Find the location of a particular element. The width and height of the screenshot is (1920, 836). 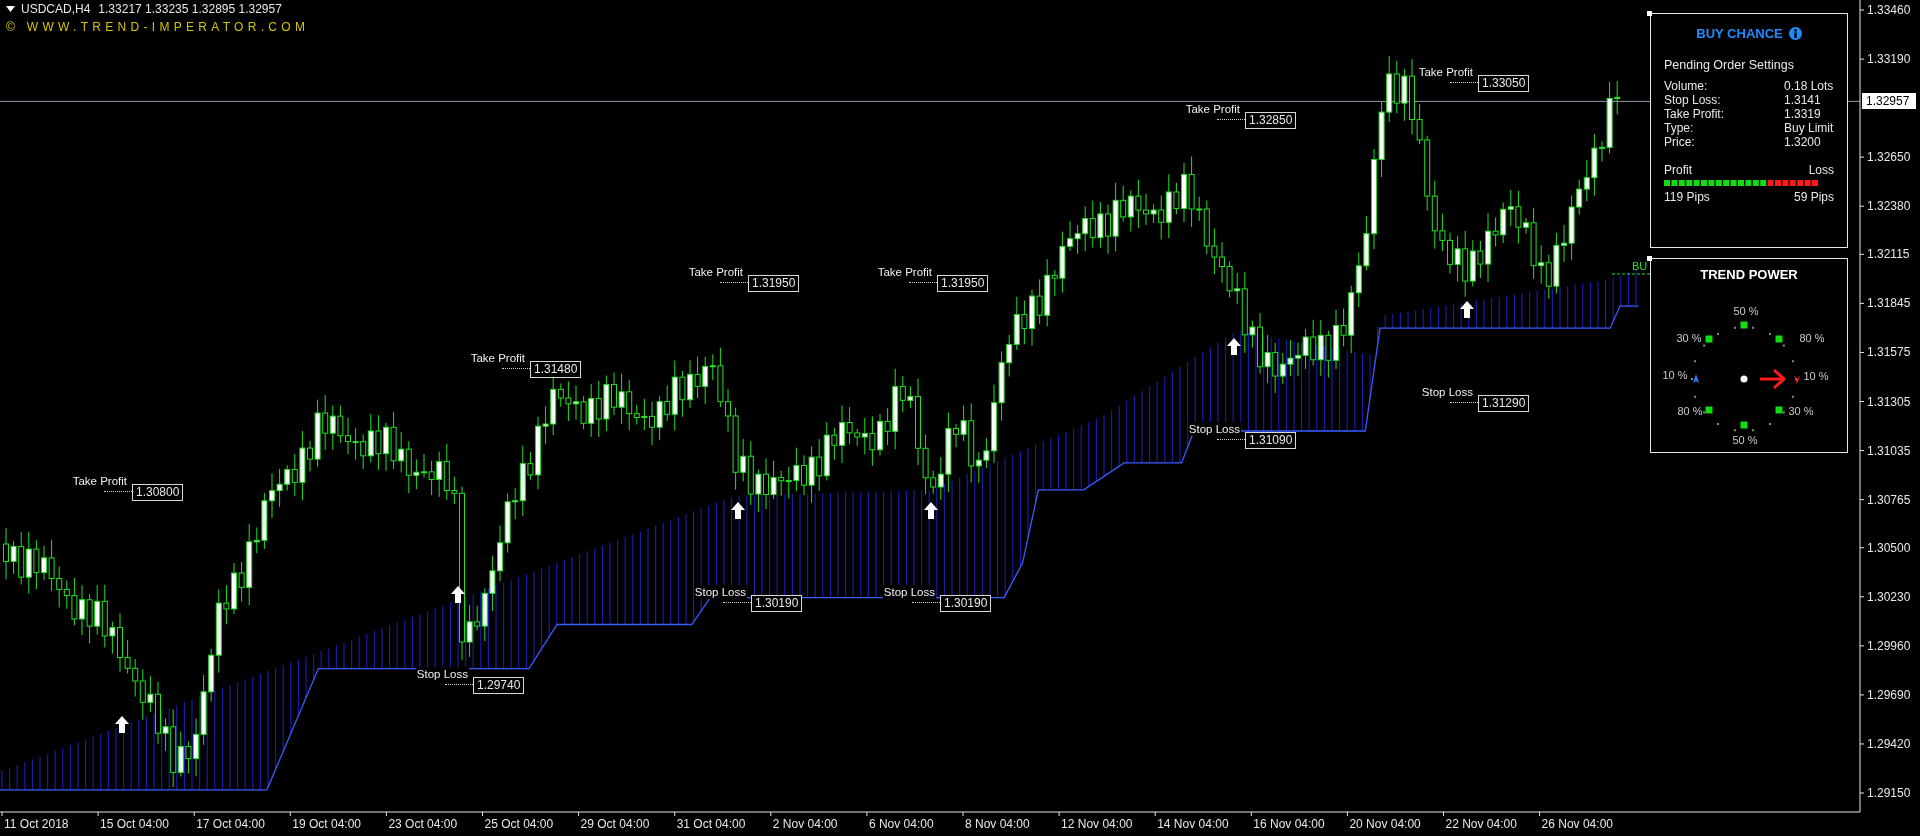

date-label: 19 Oct 04:00 is located at coordinates (326, 824).